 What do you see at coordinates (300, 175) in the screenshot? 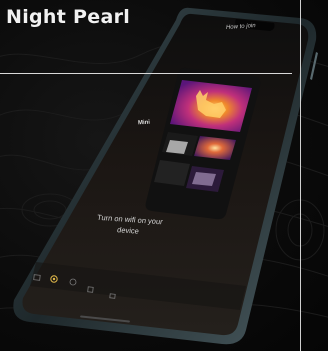
I see `guide-line-vertical` at bounding box center [300, 175].